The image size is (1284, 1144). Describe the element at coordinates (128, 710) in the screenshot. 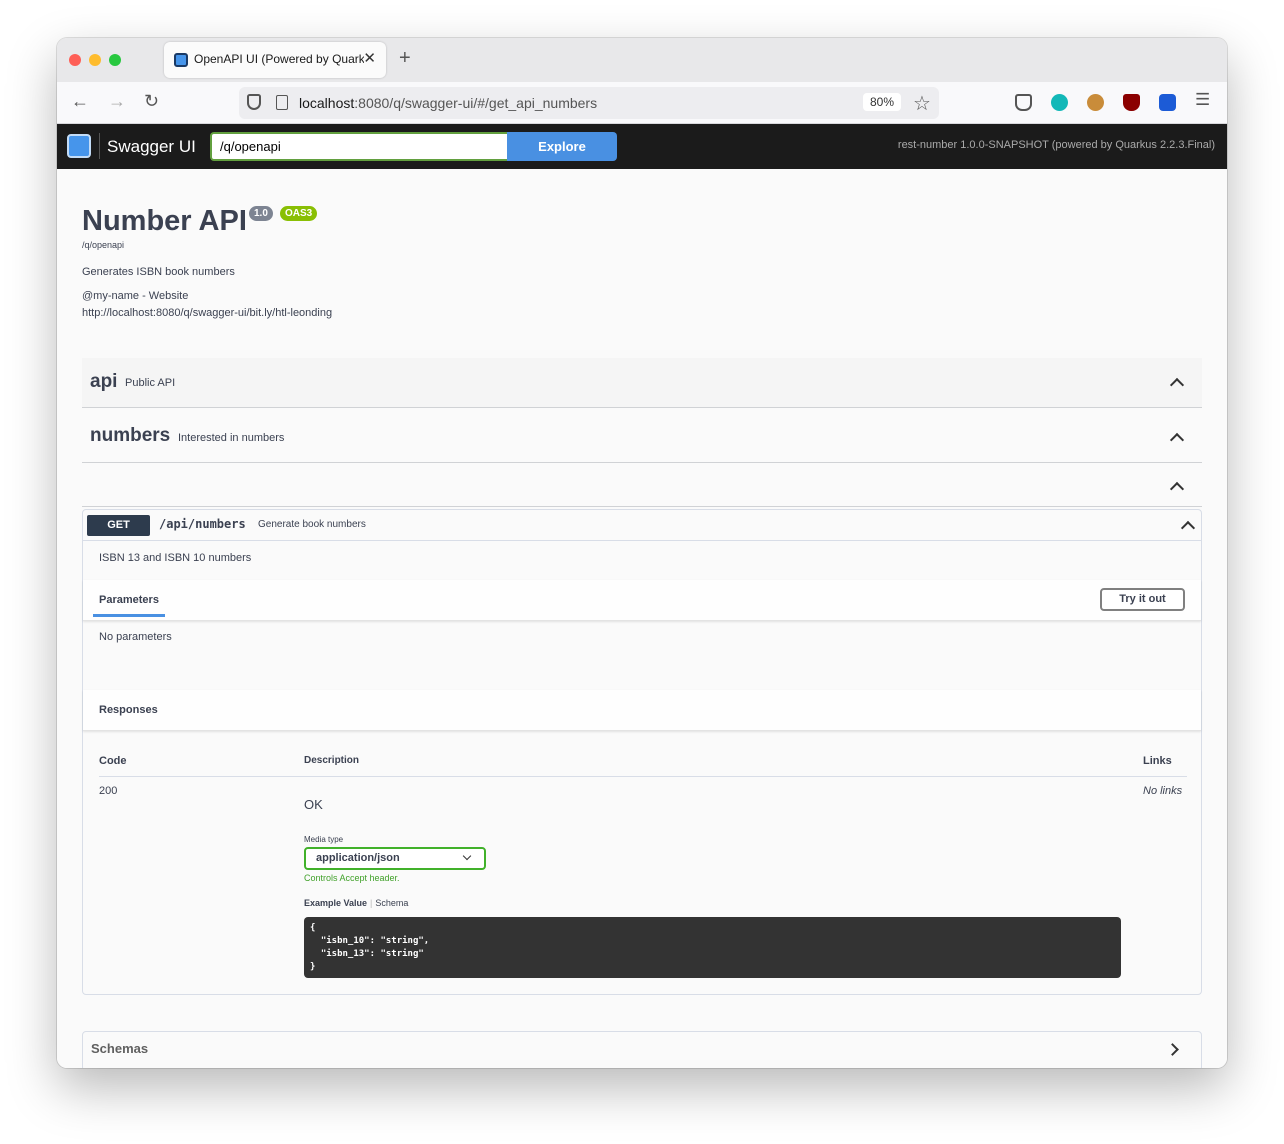

I see `responses-title: Responses` at that location.